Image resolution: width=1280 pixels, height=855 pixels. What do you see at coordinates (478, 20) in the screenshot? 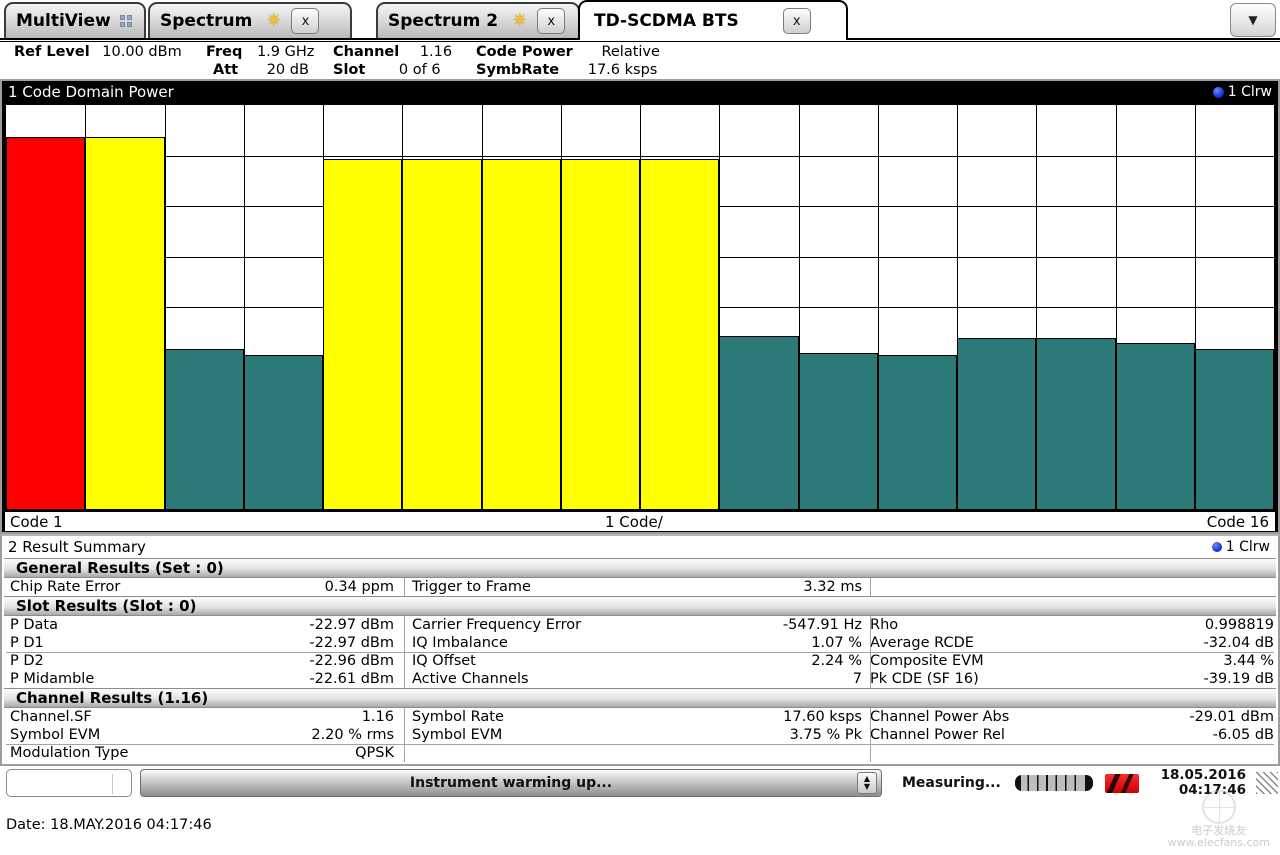
I see `tab-spectrum-2: Spectrum 2 ✷ x` at bounding box center [478, 20].